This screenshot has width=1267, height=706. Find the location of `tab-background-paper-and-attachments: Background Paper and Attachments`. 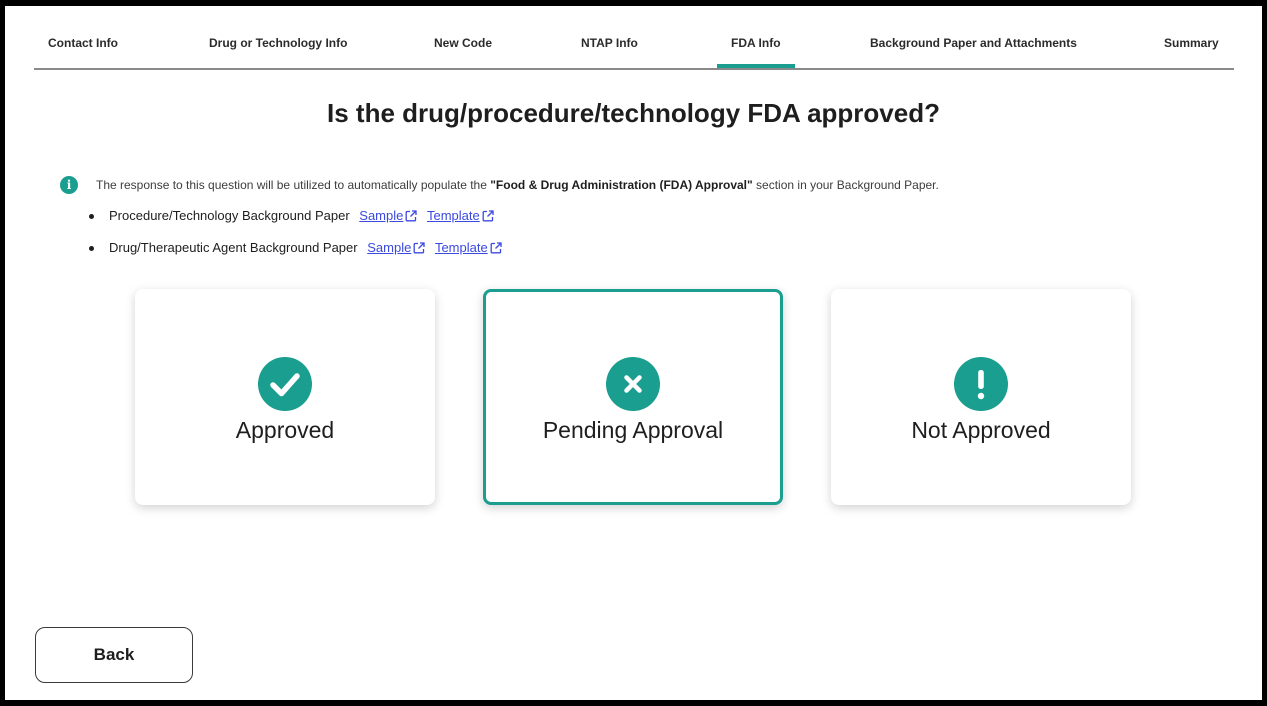

tab-background-paper-and-attachments: Background Paper and Attachments is located at coordinates (973, 43).